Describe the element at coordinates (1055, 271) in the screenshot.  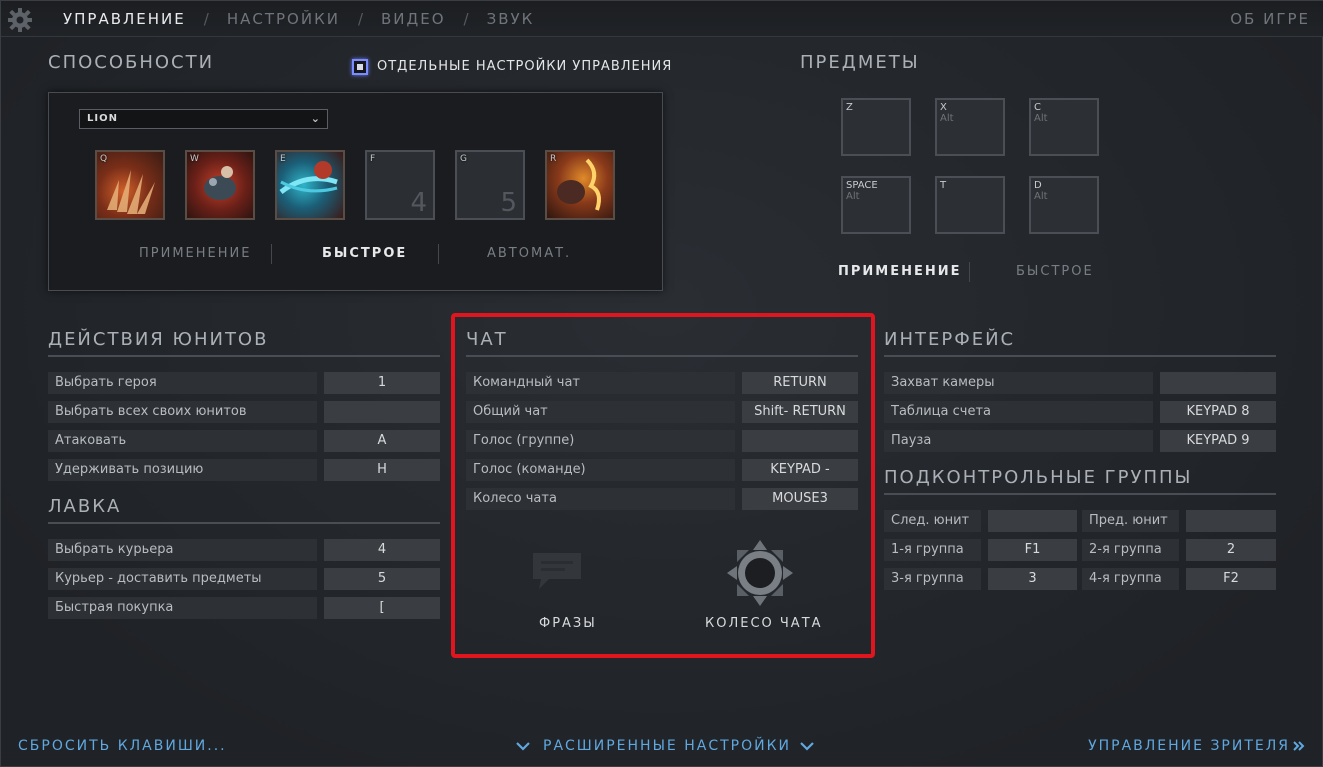
I see `item-mode-quick: БЫСТРОЕ` at that location.